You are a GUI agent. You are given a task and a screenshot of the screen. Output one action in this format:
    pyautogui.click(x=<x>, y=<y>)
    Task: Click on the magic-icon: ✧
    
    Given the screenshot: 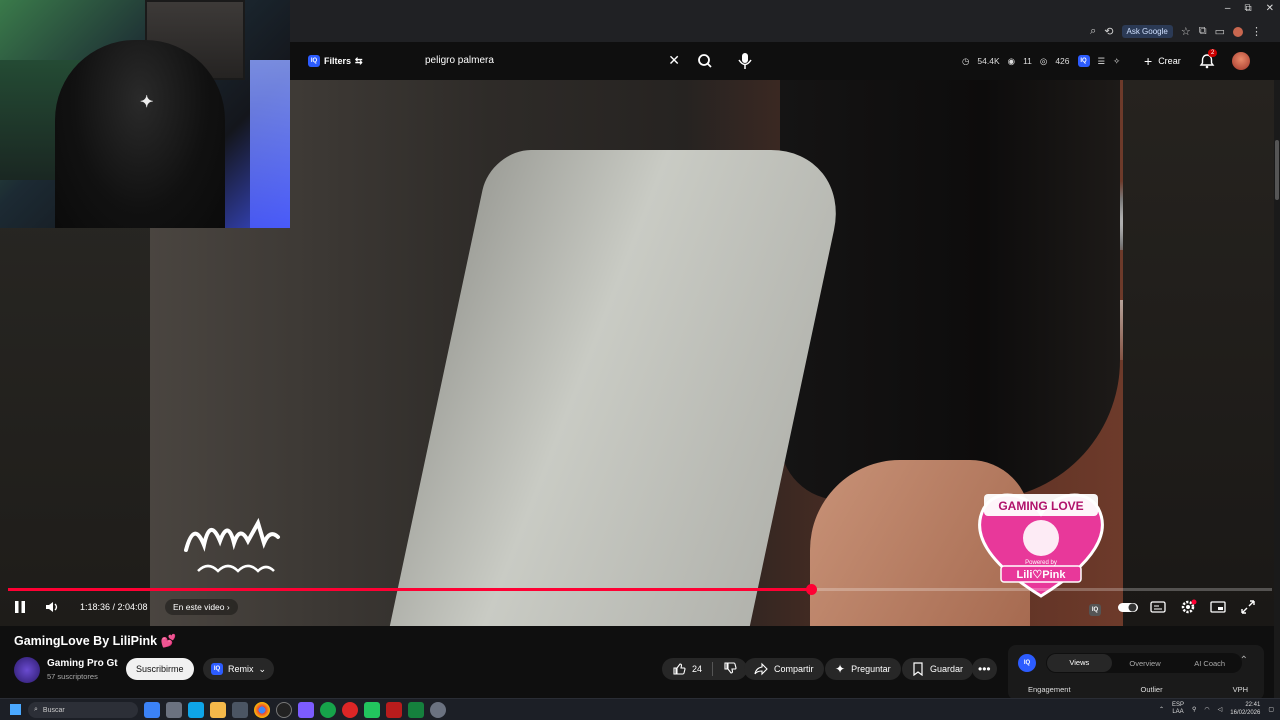 What is the action you would take?
    pyautogui.click(x=1116, y=61)
    